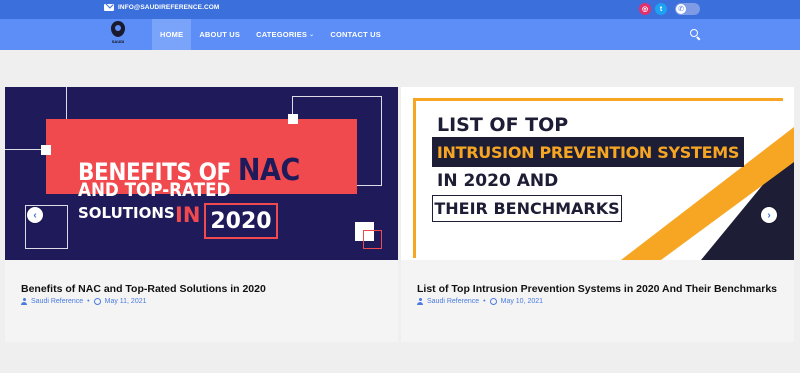 Image resolution: width=800 pixels, height=373 pixels. What do you see at coordinates (522, 301) in the screenshot?
I see `post-date: May 10, 2021` at bounding box center [522, 301].